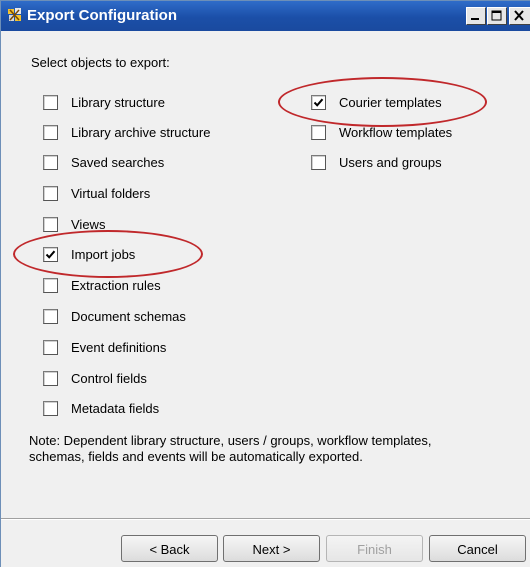  What do you see at coordinates (88, 224) in the screenshot?
I see `option-label: Views` at bounding box center [88, 224].